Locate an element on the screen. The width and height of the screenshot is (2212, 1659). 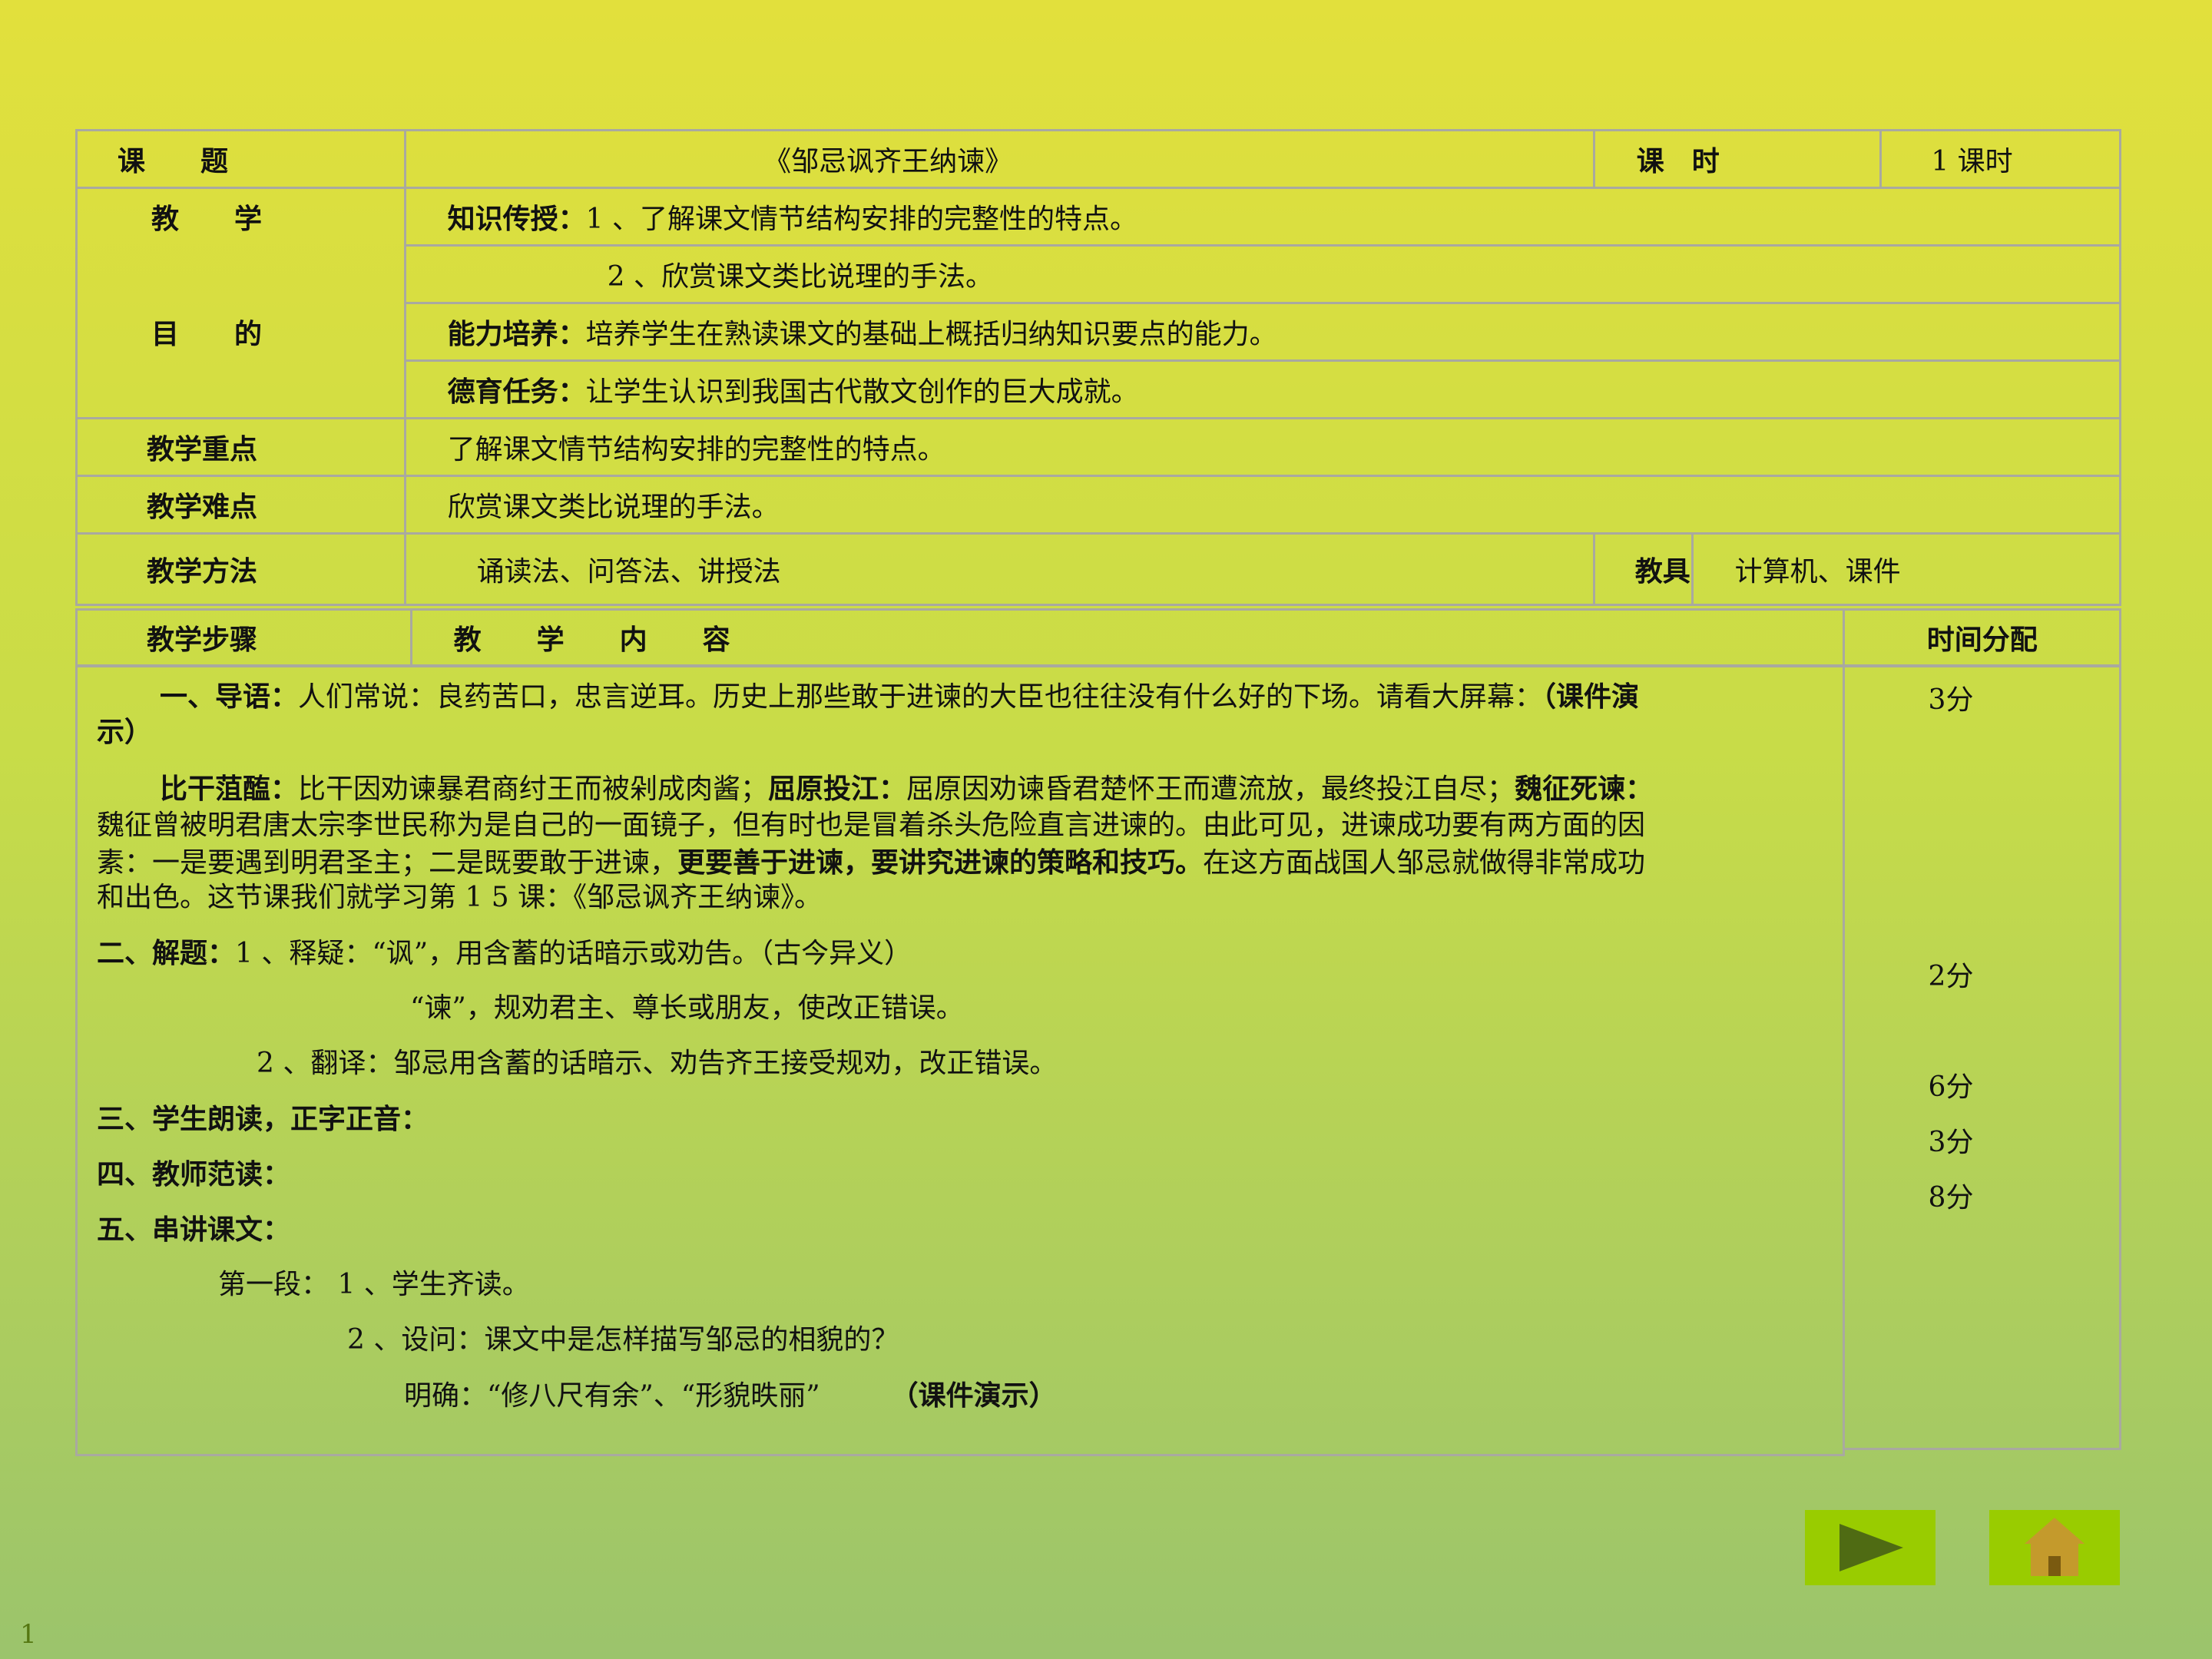
moral-text: 让学生认识到我国古代散文创作的巨大成就。 is located at coordinates (862, 392).